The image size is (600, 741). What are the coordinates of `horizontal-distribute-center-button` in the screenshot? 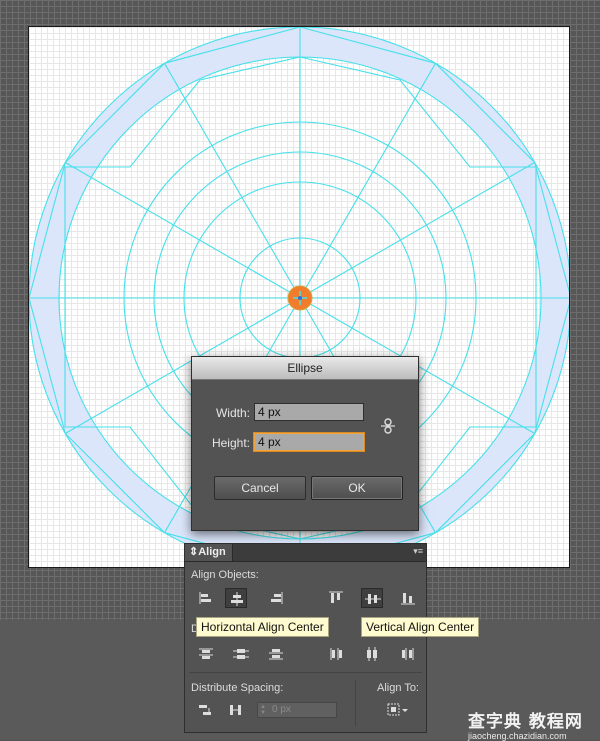 It's located at (372, 654).